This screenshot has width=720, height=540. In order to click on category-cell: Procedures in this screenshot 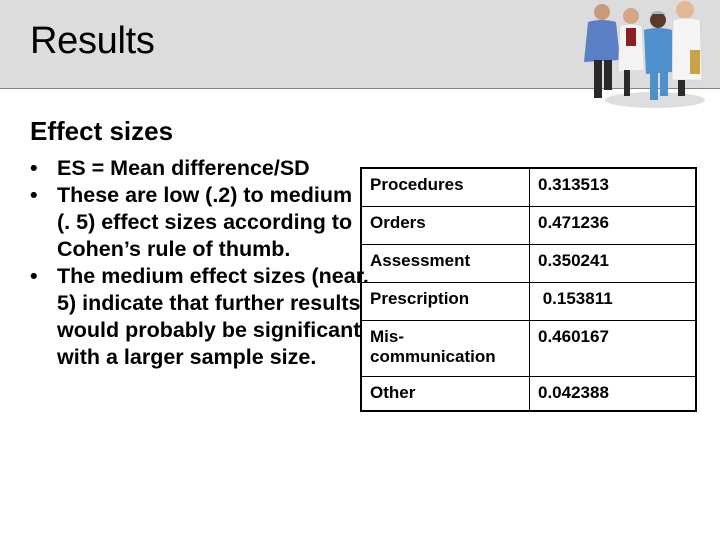, I will do `click(445, 187)`.